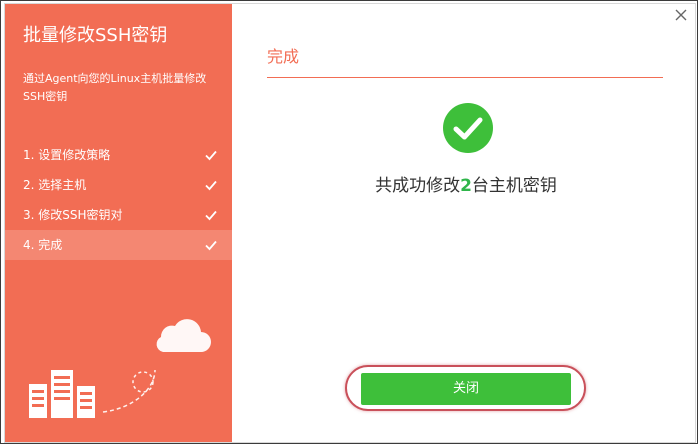  I want to click on cloud-icon, so click(183, 335).